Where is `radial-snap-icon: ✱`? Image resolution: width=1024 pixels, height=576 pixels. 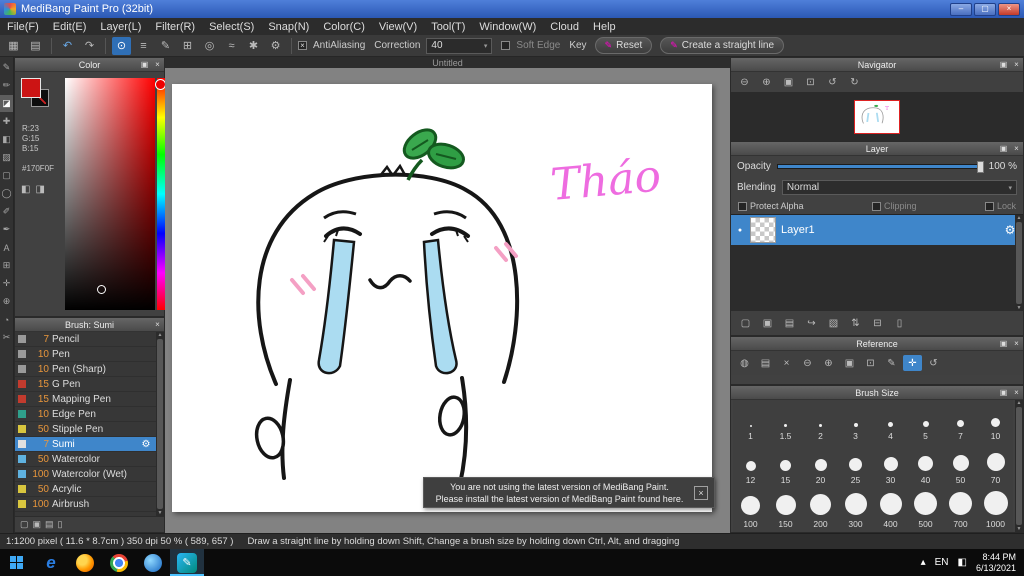
radial-snap-icon: ✱ is located at coordinates (253, 46).